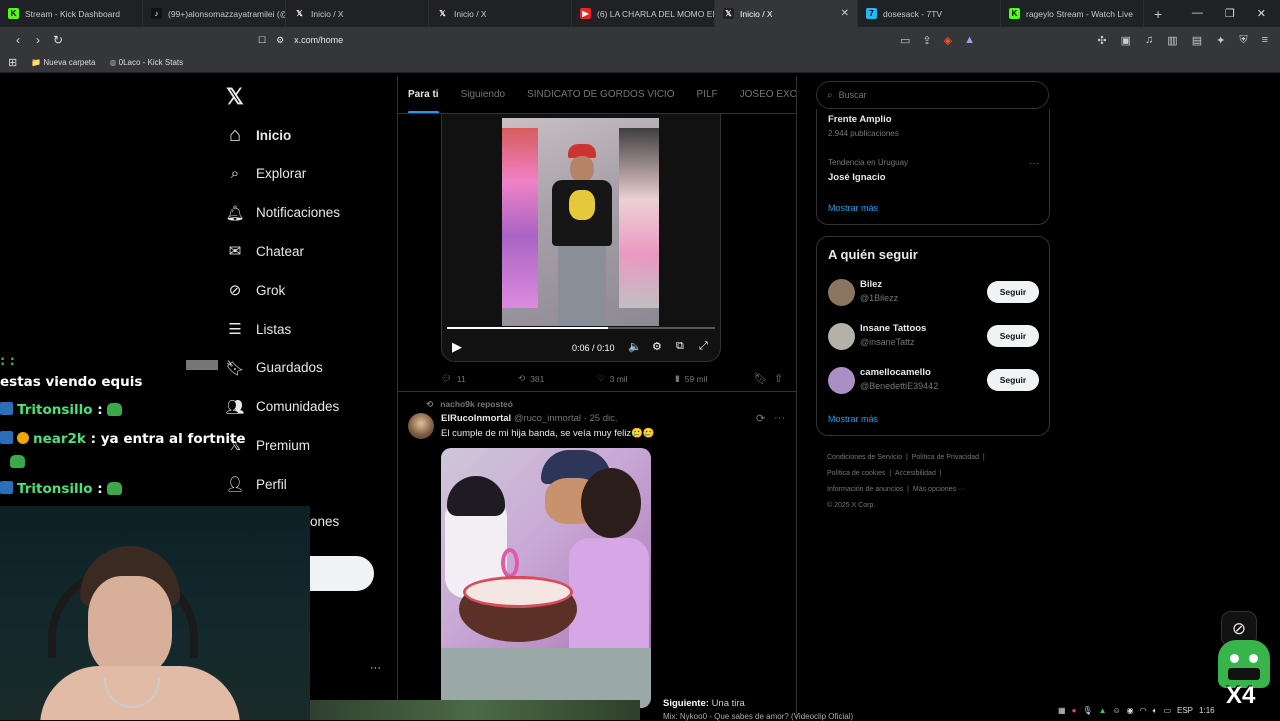 Image resolution: width=1280 pixels, height=721 pixels. I want to click on minimize-icon: —, so click(1197, 13).